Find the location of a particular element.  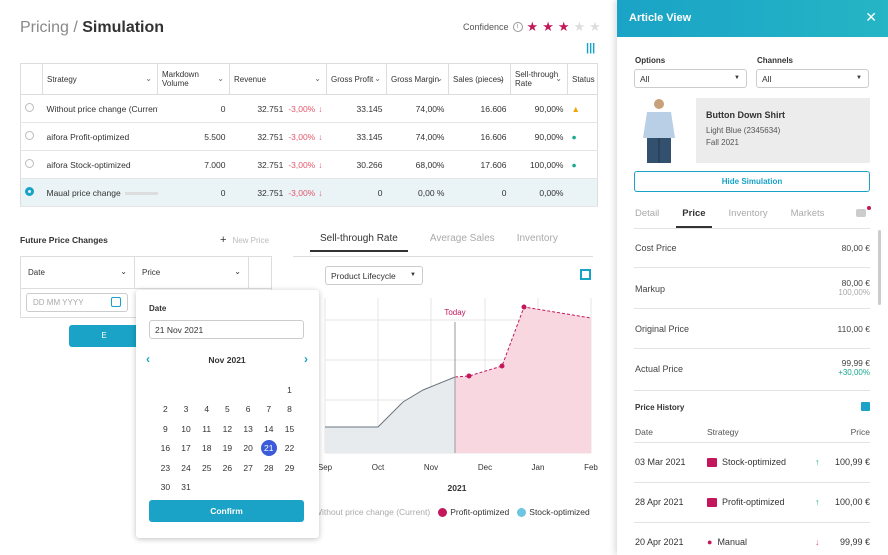

lifecycle-select: Product Lifecycle ▼ is located at coordinates (374, 275).